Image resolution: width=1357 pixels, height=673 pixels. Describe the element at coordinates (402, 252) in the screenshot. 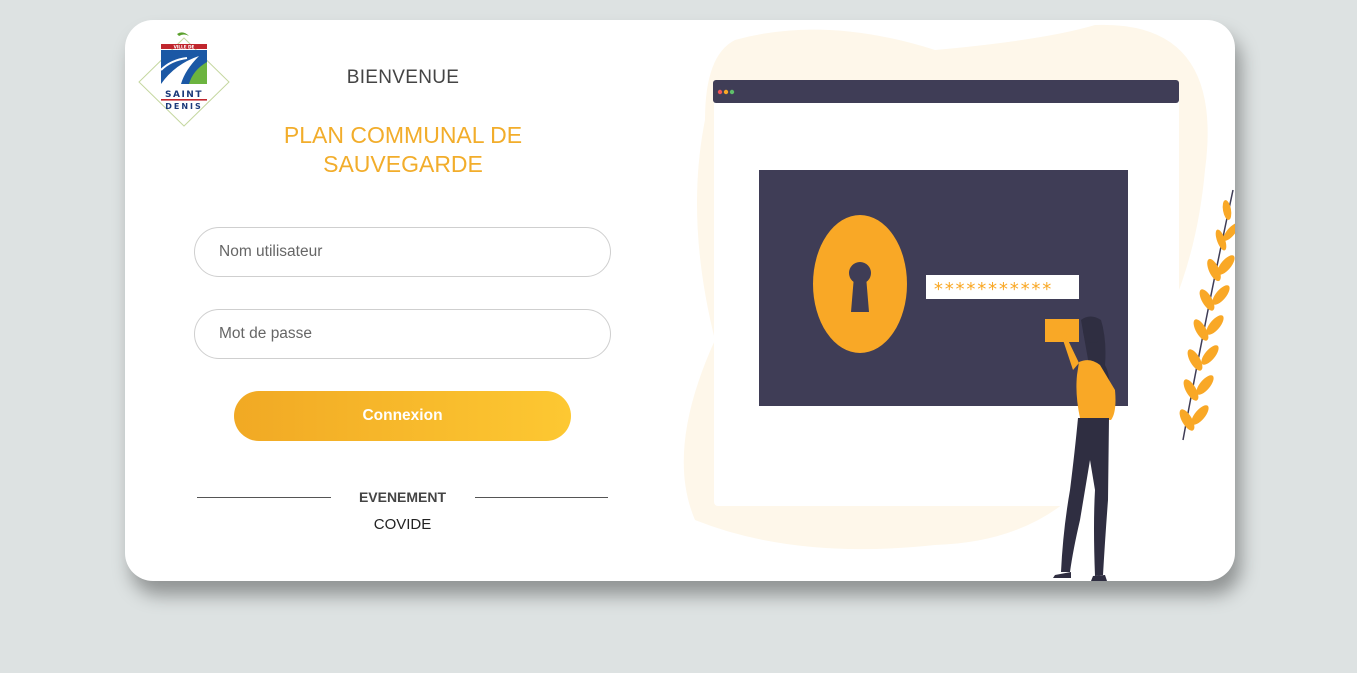

I see `username-input` at that location.